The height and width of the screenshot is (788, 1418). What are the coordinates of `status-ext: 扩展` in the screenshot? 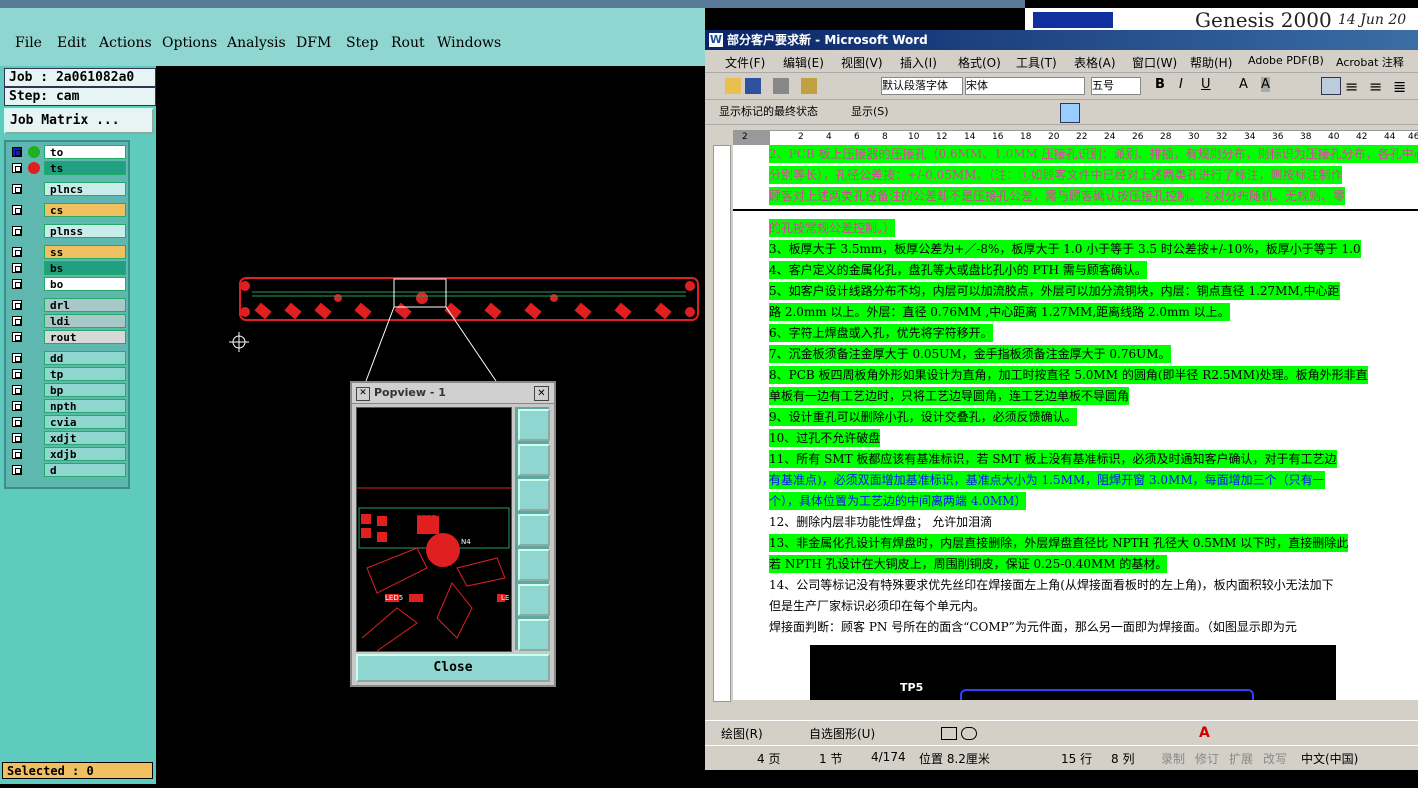 It's located at (1241, 758).